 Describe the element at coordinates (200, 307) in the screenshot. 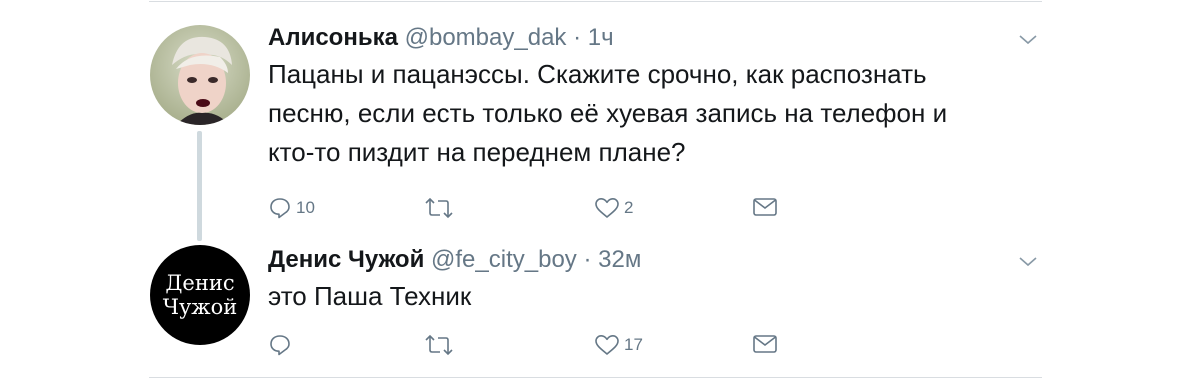

I see `avatar-label-line2: Чужой` at that location.